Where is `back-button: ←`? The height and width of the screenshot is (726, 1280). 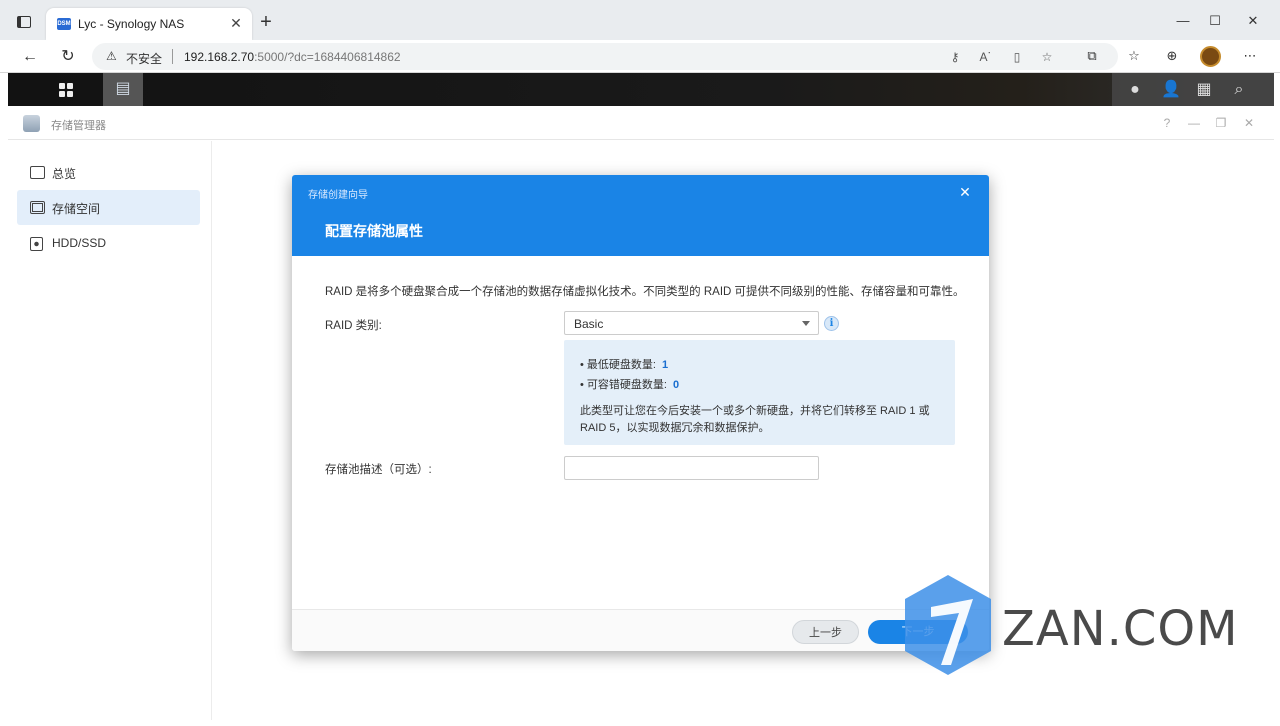 back-button: ← is located at coordinates (30, 57).